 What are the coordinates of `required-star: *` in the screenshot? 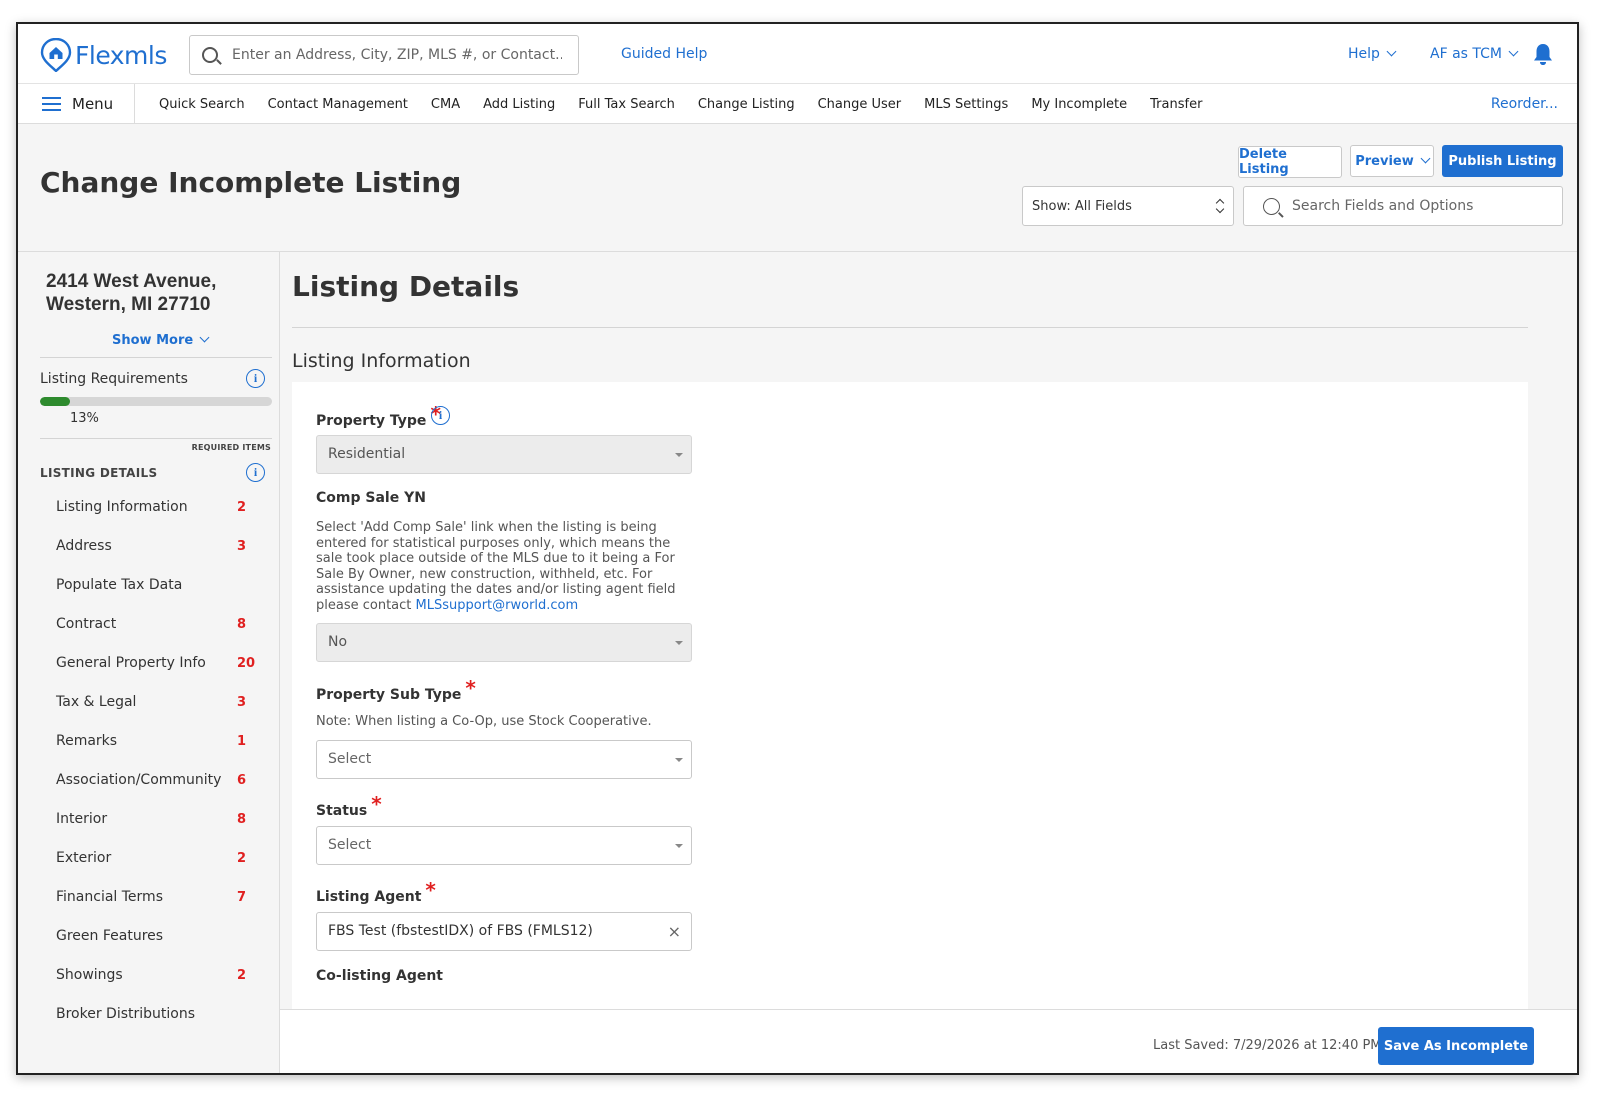 It's located at (470, 688).